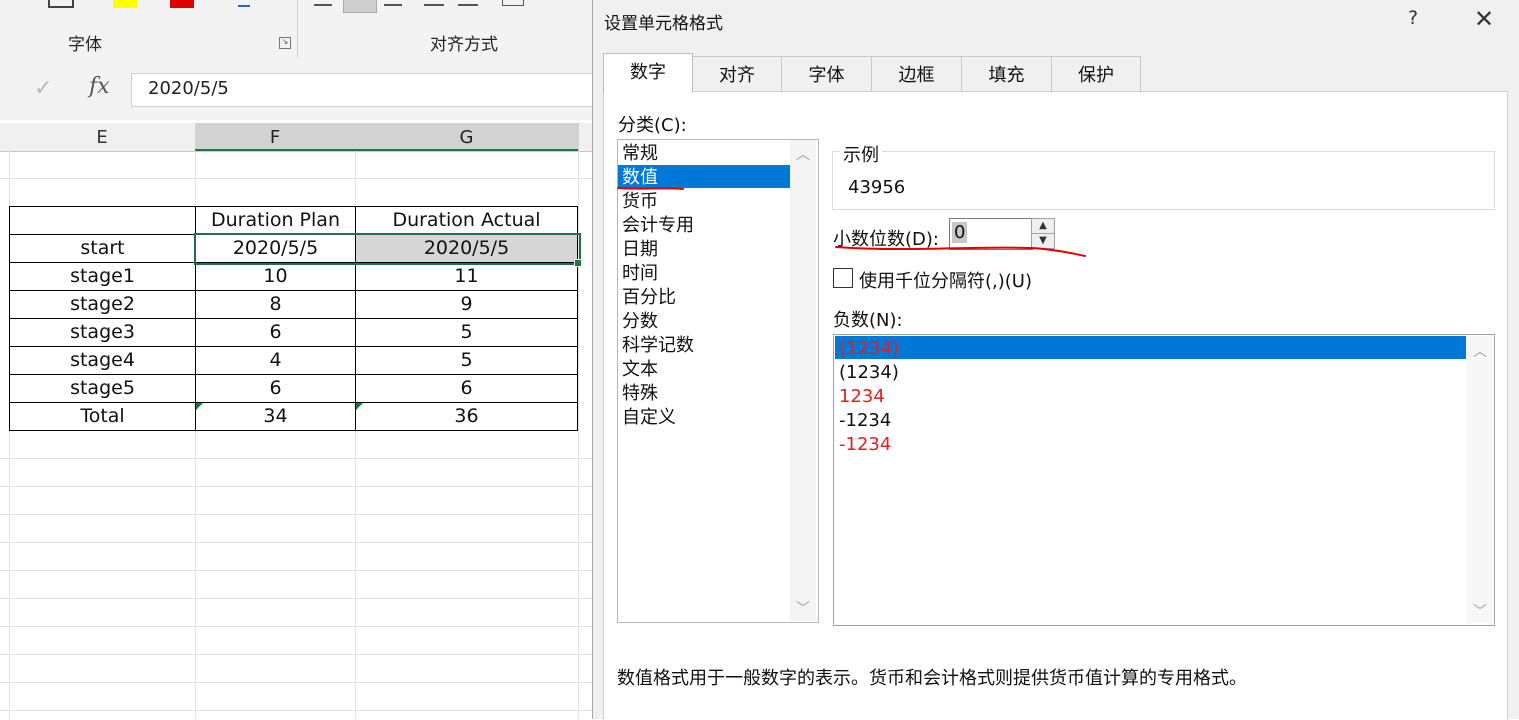  Describe the element at coordinates (296, 31) in the screenshot. I see `ribbon: 字体 ↘ 对齐方式` at that location.